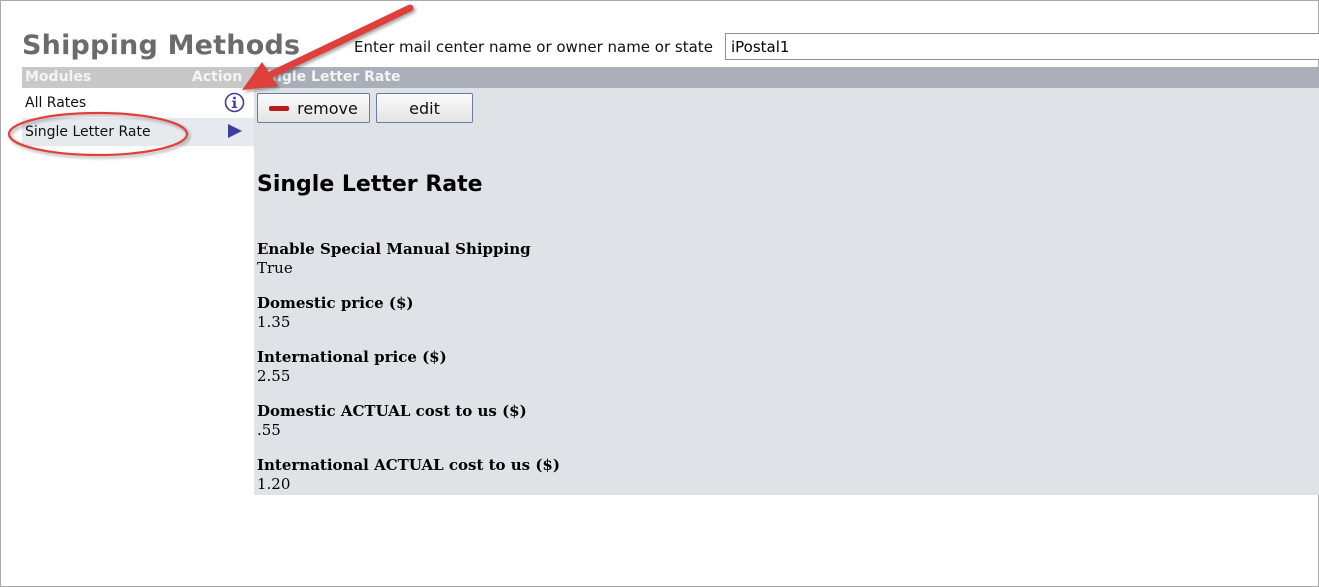 The width and height of the screenshot is (1319, 587). I want to click on field-domestic-actual-cost: Domestic ACTUAL cost to us ($) .55, so click(392, 420).